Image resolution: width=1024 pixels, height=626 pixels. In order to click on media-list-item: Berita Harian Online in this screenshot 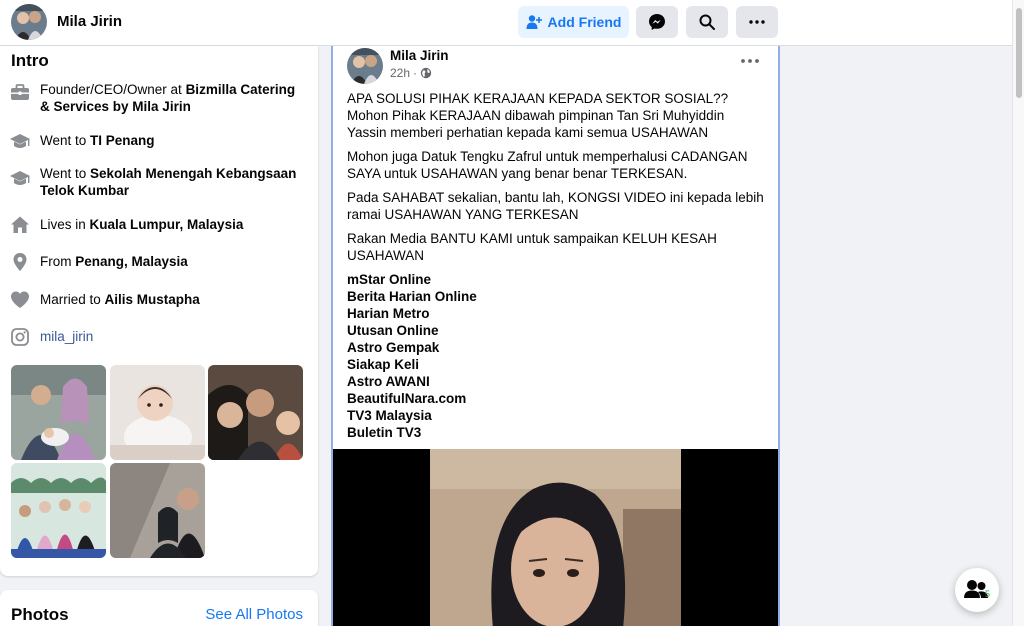, I will do `click(412, 296)`.